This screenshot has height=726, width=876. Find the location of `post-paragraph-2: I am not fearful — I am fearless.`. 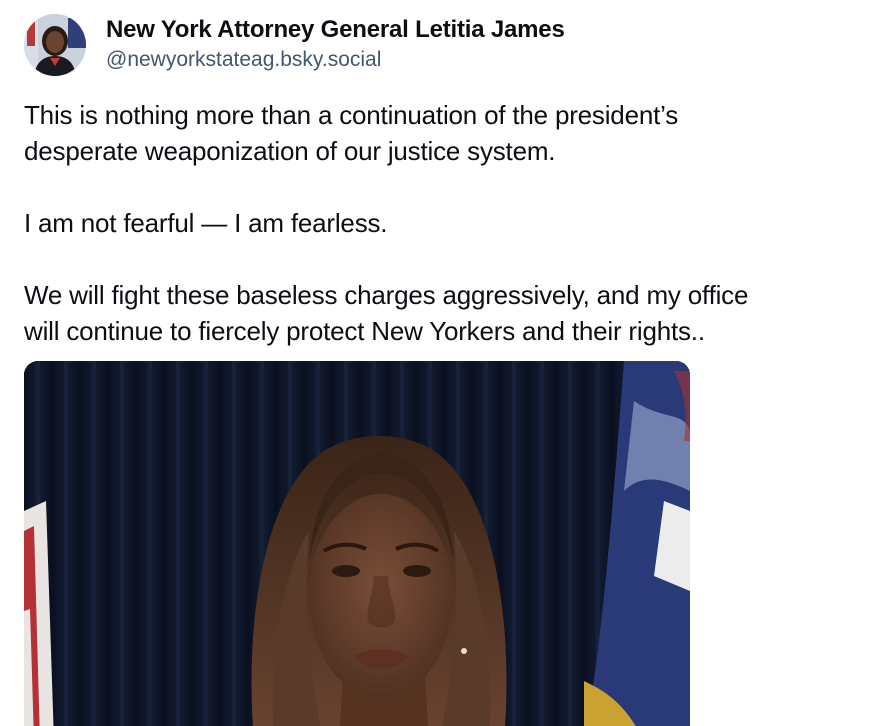

post-paragraph-2: I am not fearful — I am fearless. is located at coordinates (446, 223).